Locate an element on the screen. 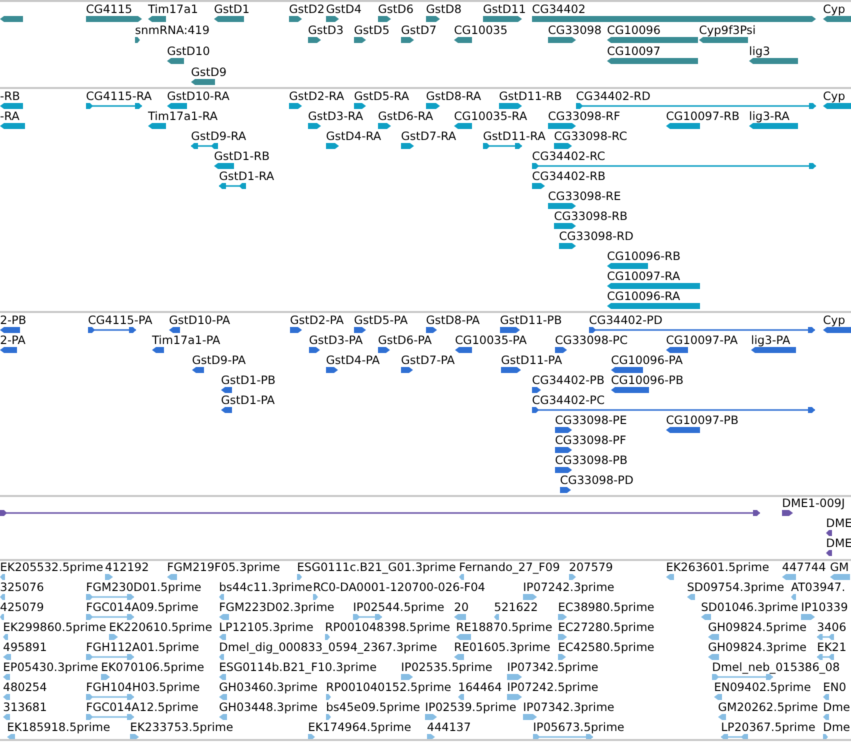 The image size is (851, 743). feature-label: 2-PA is located at coordinates (13, 340).